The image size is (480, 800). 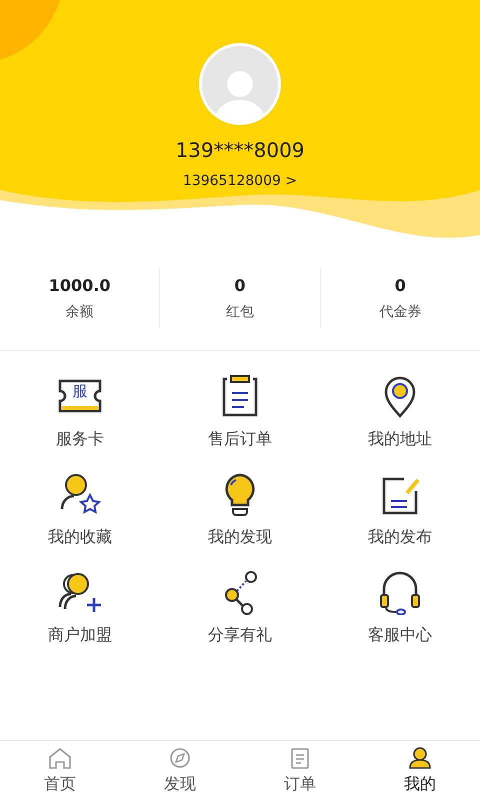 What do you see at coordinates (240, 439) in the screenshot?
I see `menu-label: 售后订单` at bounding box center [240, 439].